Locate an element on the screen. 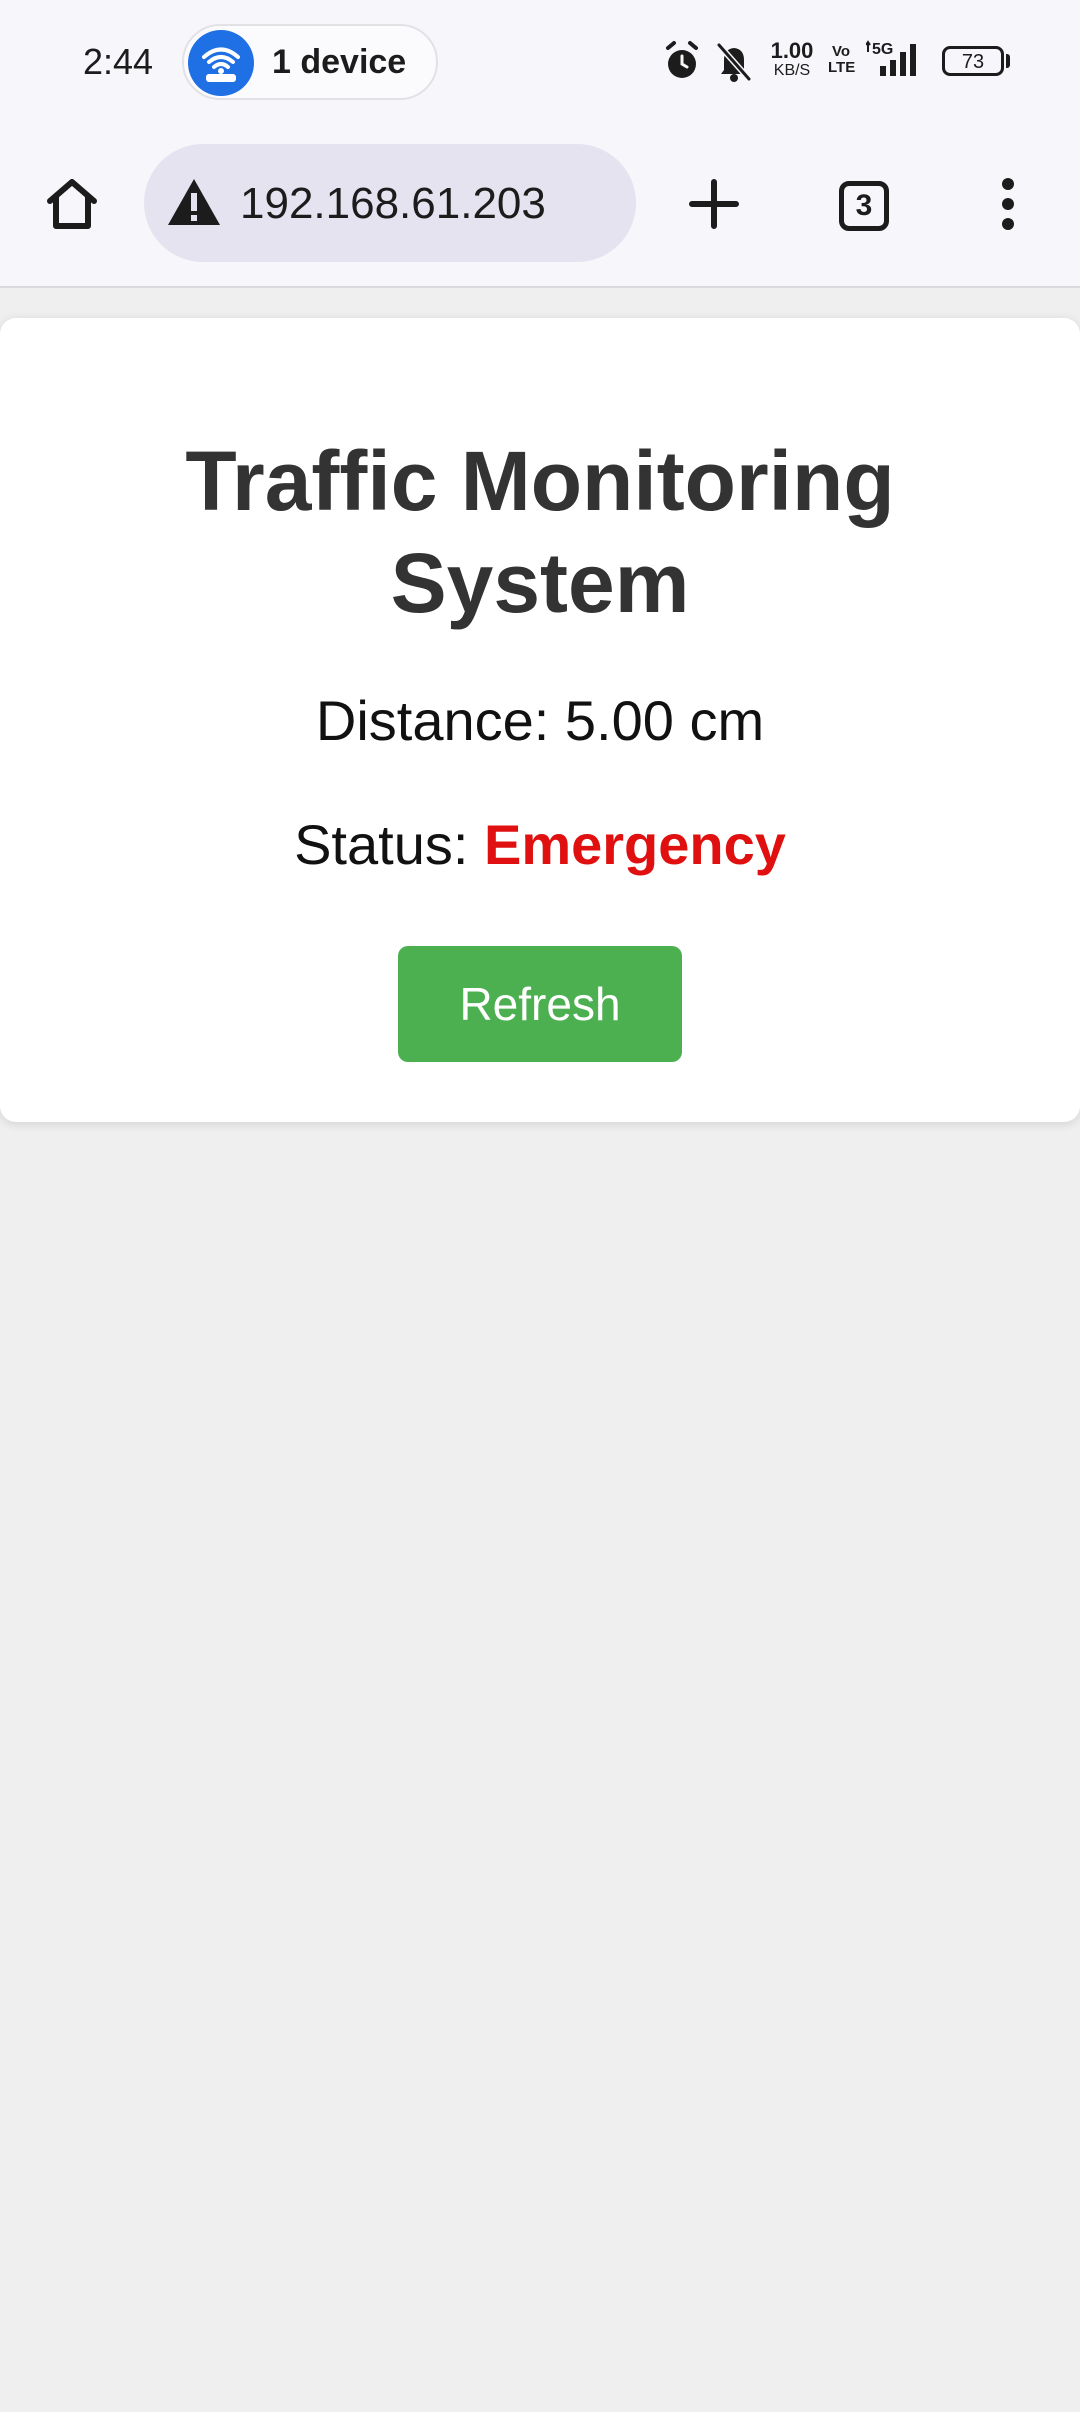  hotspot-icon is located at coordinates (221, 63).